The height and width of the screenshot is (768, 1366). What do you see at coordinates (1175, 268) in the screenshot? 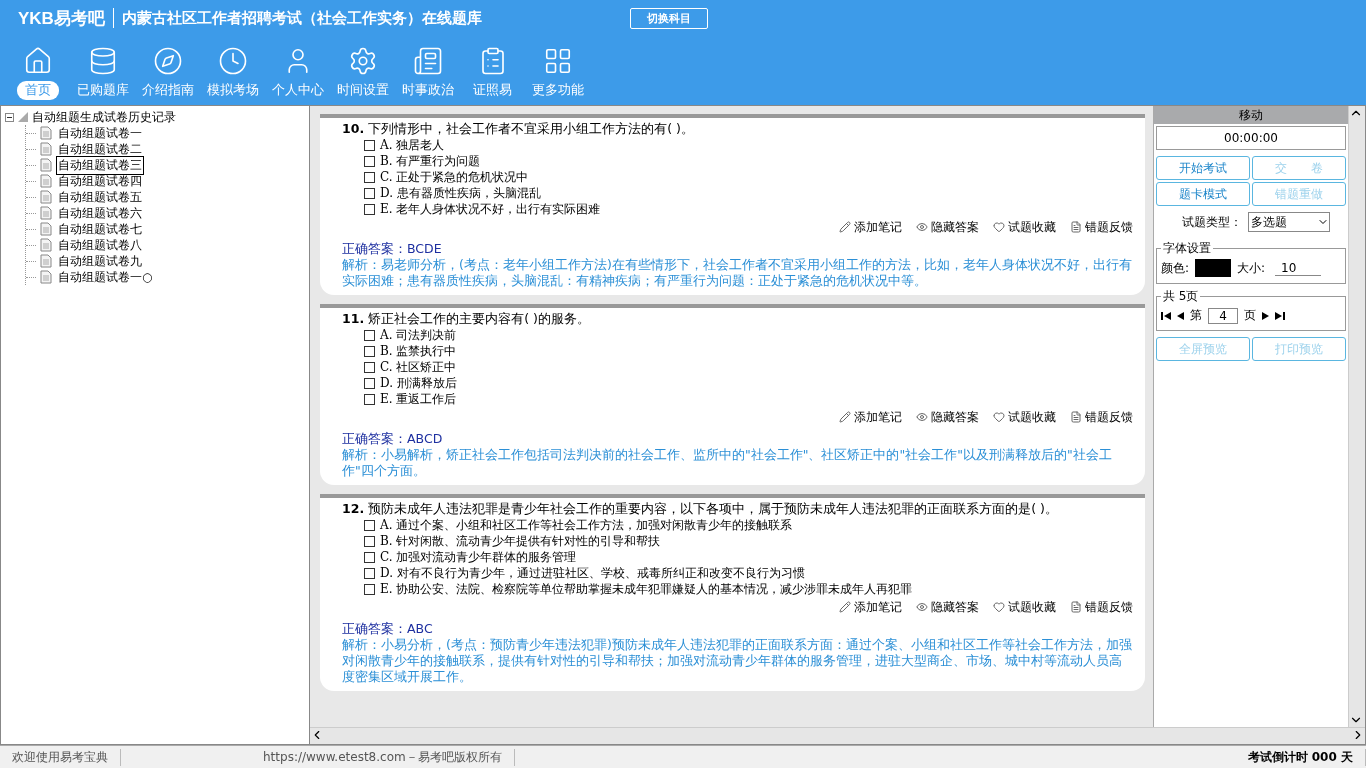
I see `color-label: 颜色:` at bounding box center [1175, 268].